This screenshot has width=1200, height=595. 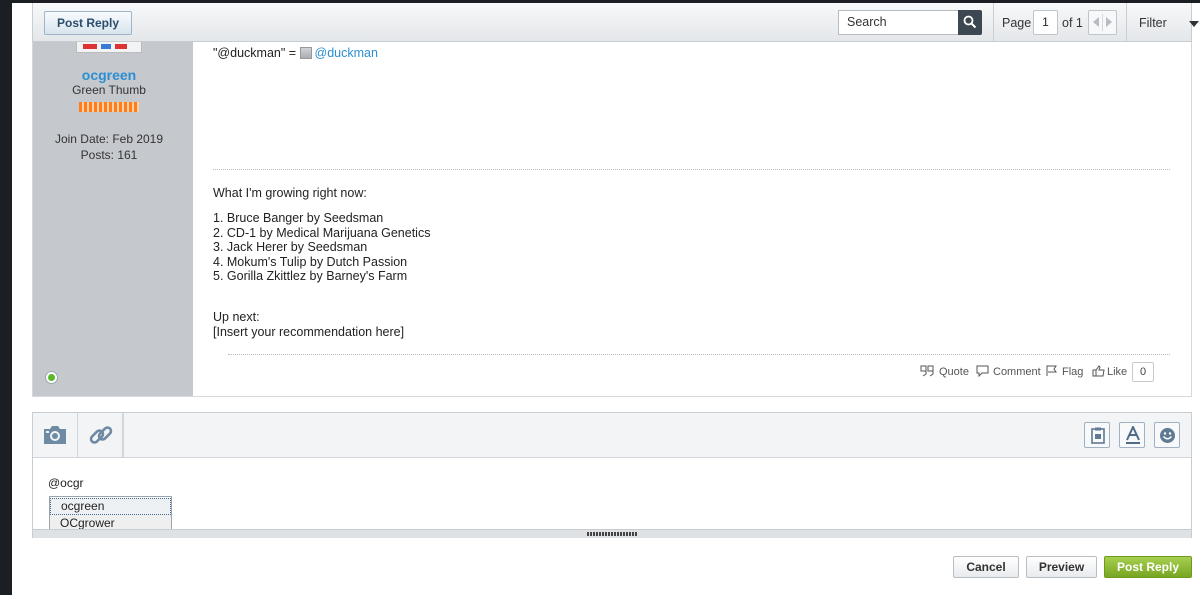 What do you see at coordinates (322, 232) in the screenshot?
I see `list-item: 2. CD-1 by Medical Marijuana Genetics` at bounding box center [322, 232].